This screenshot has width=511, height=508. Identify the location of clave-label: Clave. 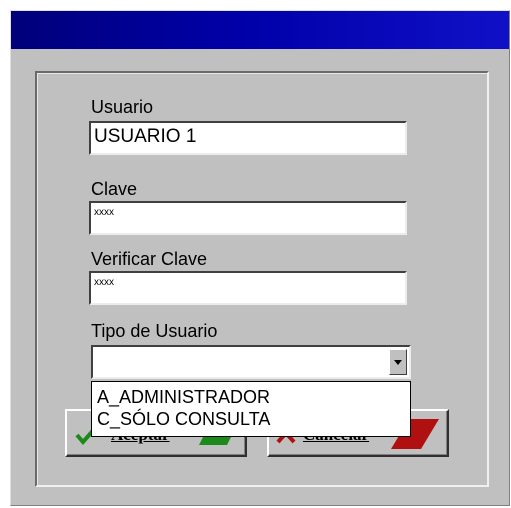
(114, 189).